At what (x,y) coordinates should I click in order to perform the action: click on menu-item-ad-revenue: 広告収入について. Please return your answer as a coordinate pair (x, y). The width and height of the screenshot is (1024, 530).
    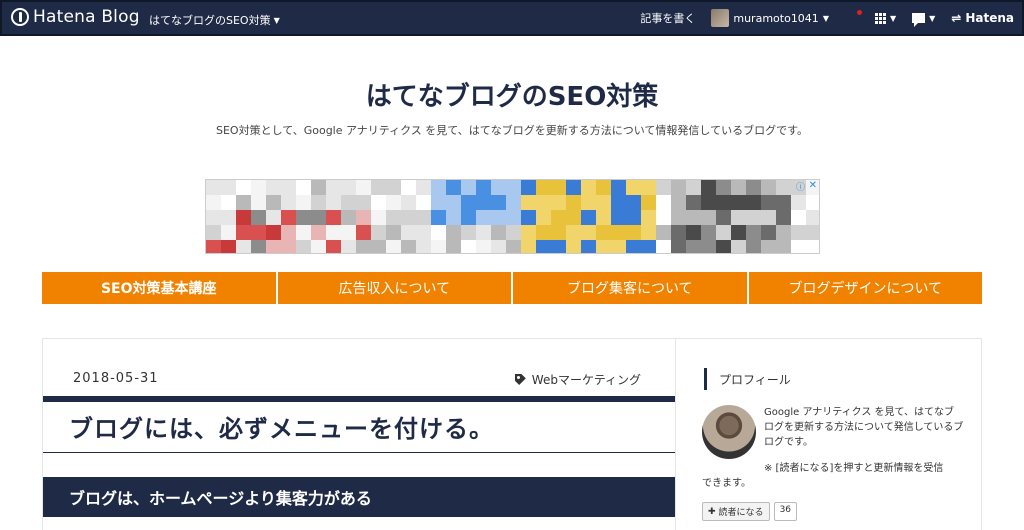
    Looking at the image, I should click on (394, 288).